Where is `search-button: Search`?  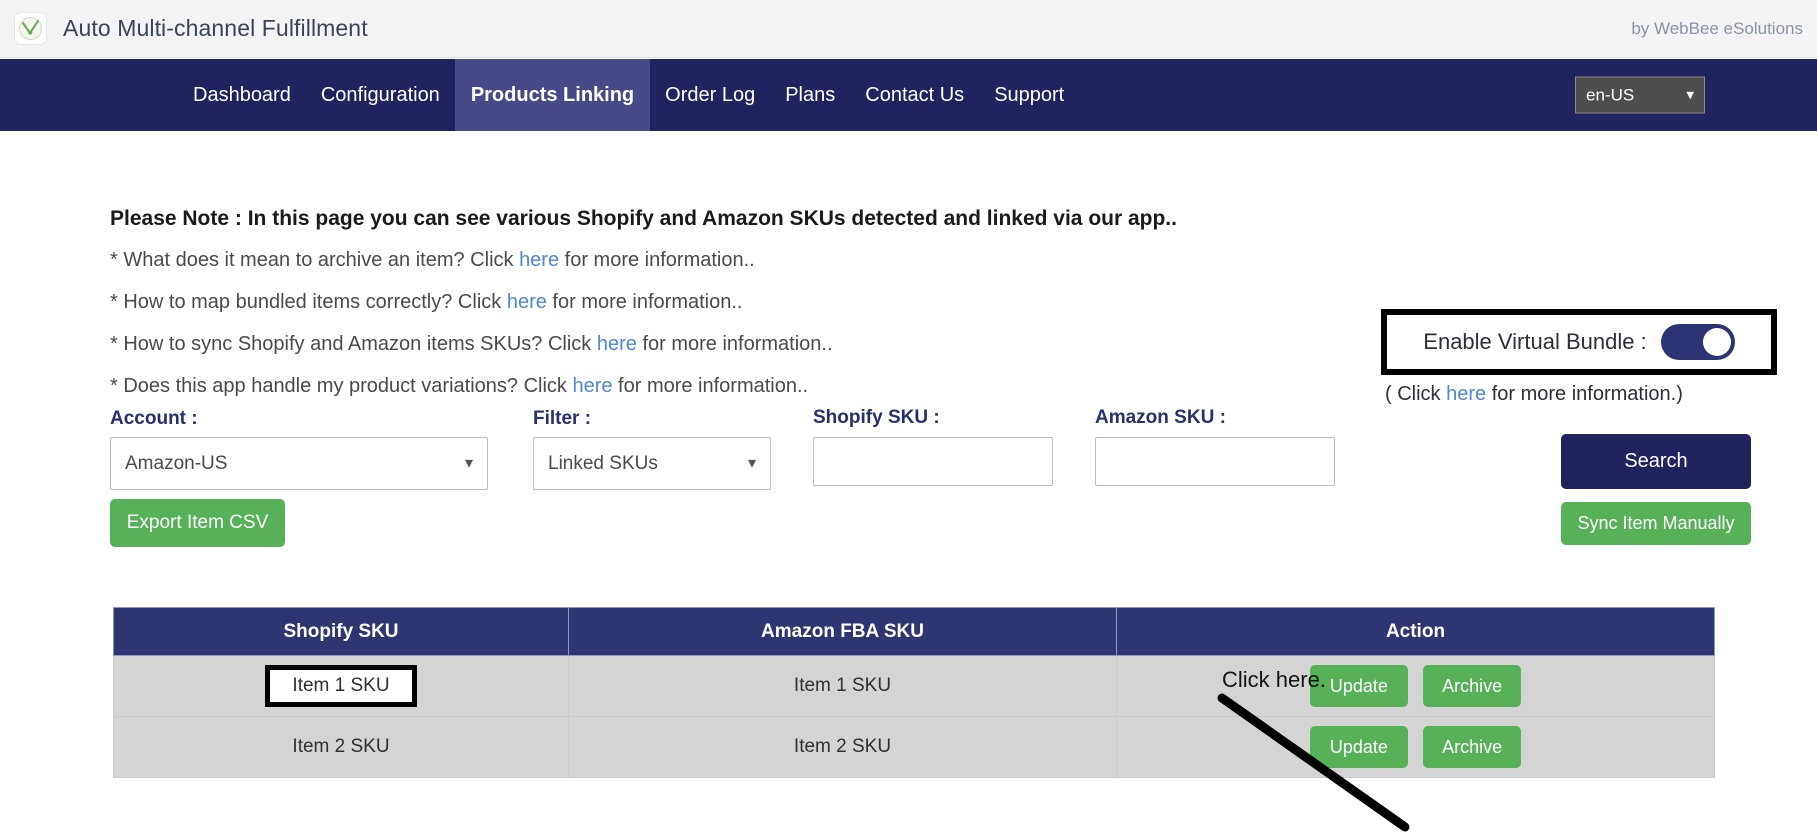
search-button: Search is located at coordinates (1656, 461).